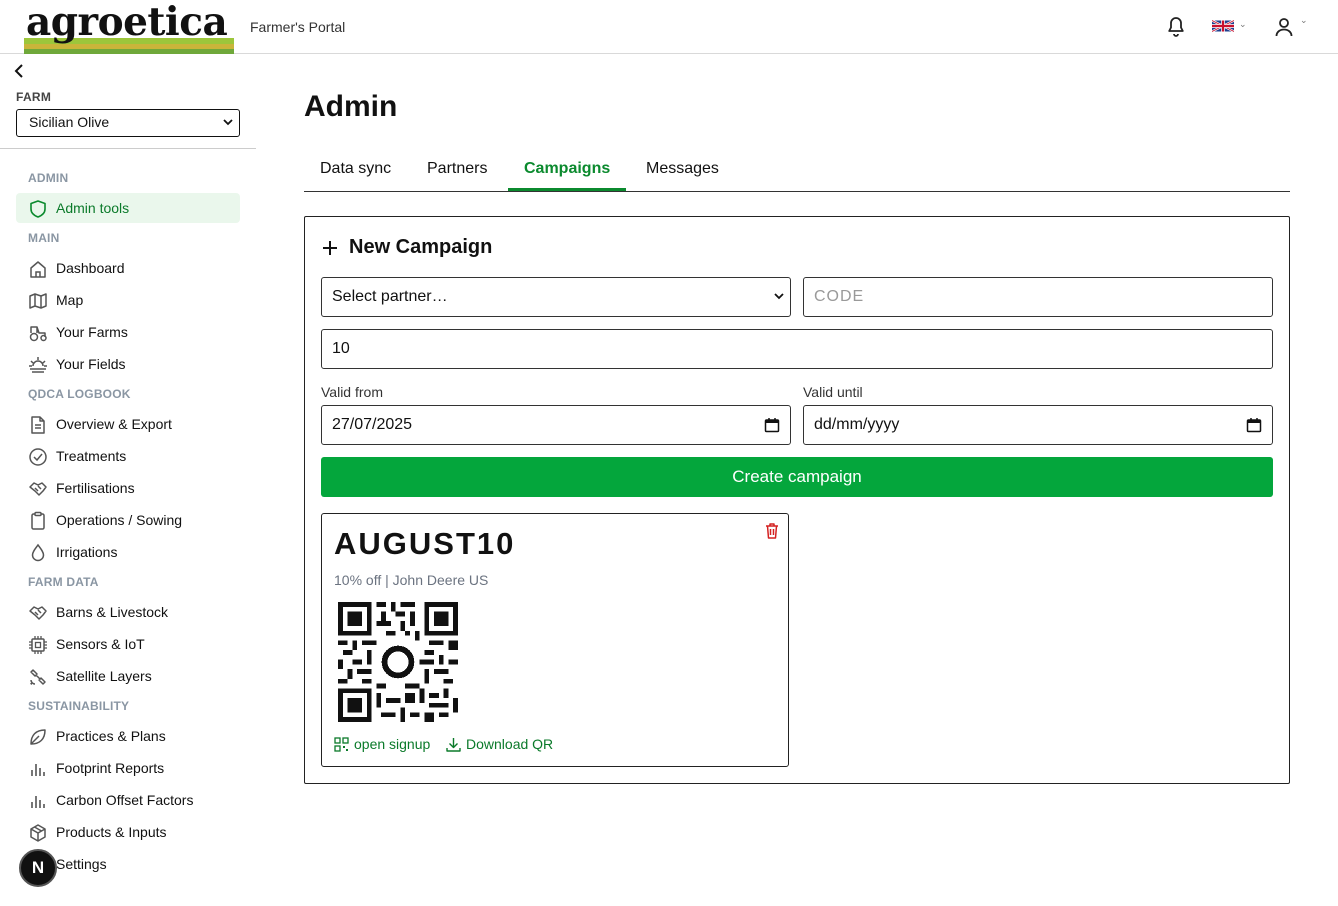  What do you see at coordinates (128, 300) in the screenshot?
I see `sidebar-item-map: Map` at bounding box center [128, 300].